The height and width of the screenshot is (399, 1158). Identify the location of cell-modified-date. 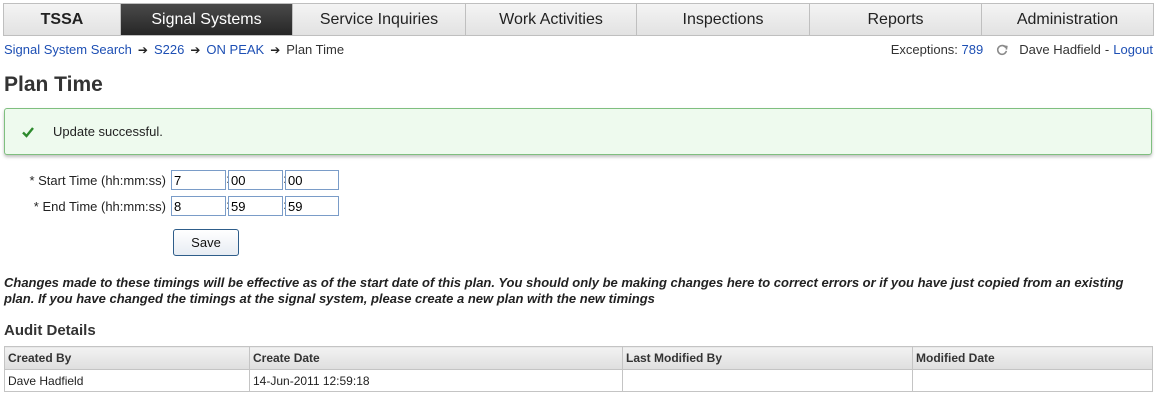
(1032, 380).